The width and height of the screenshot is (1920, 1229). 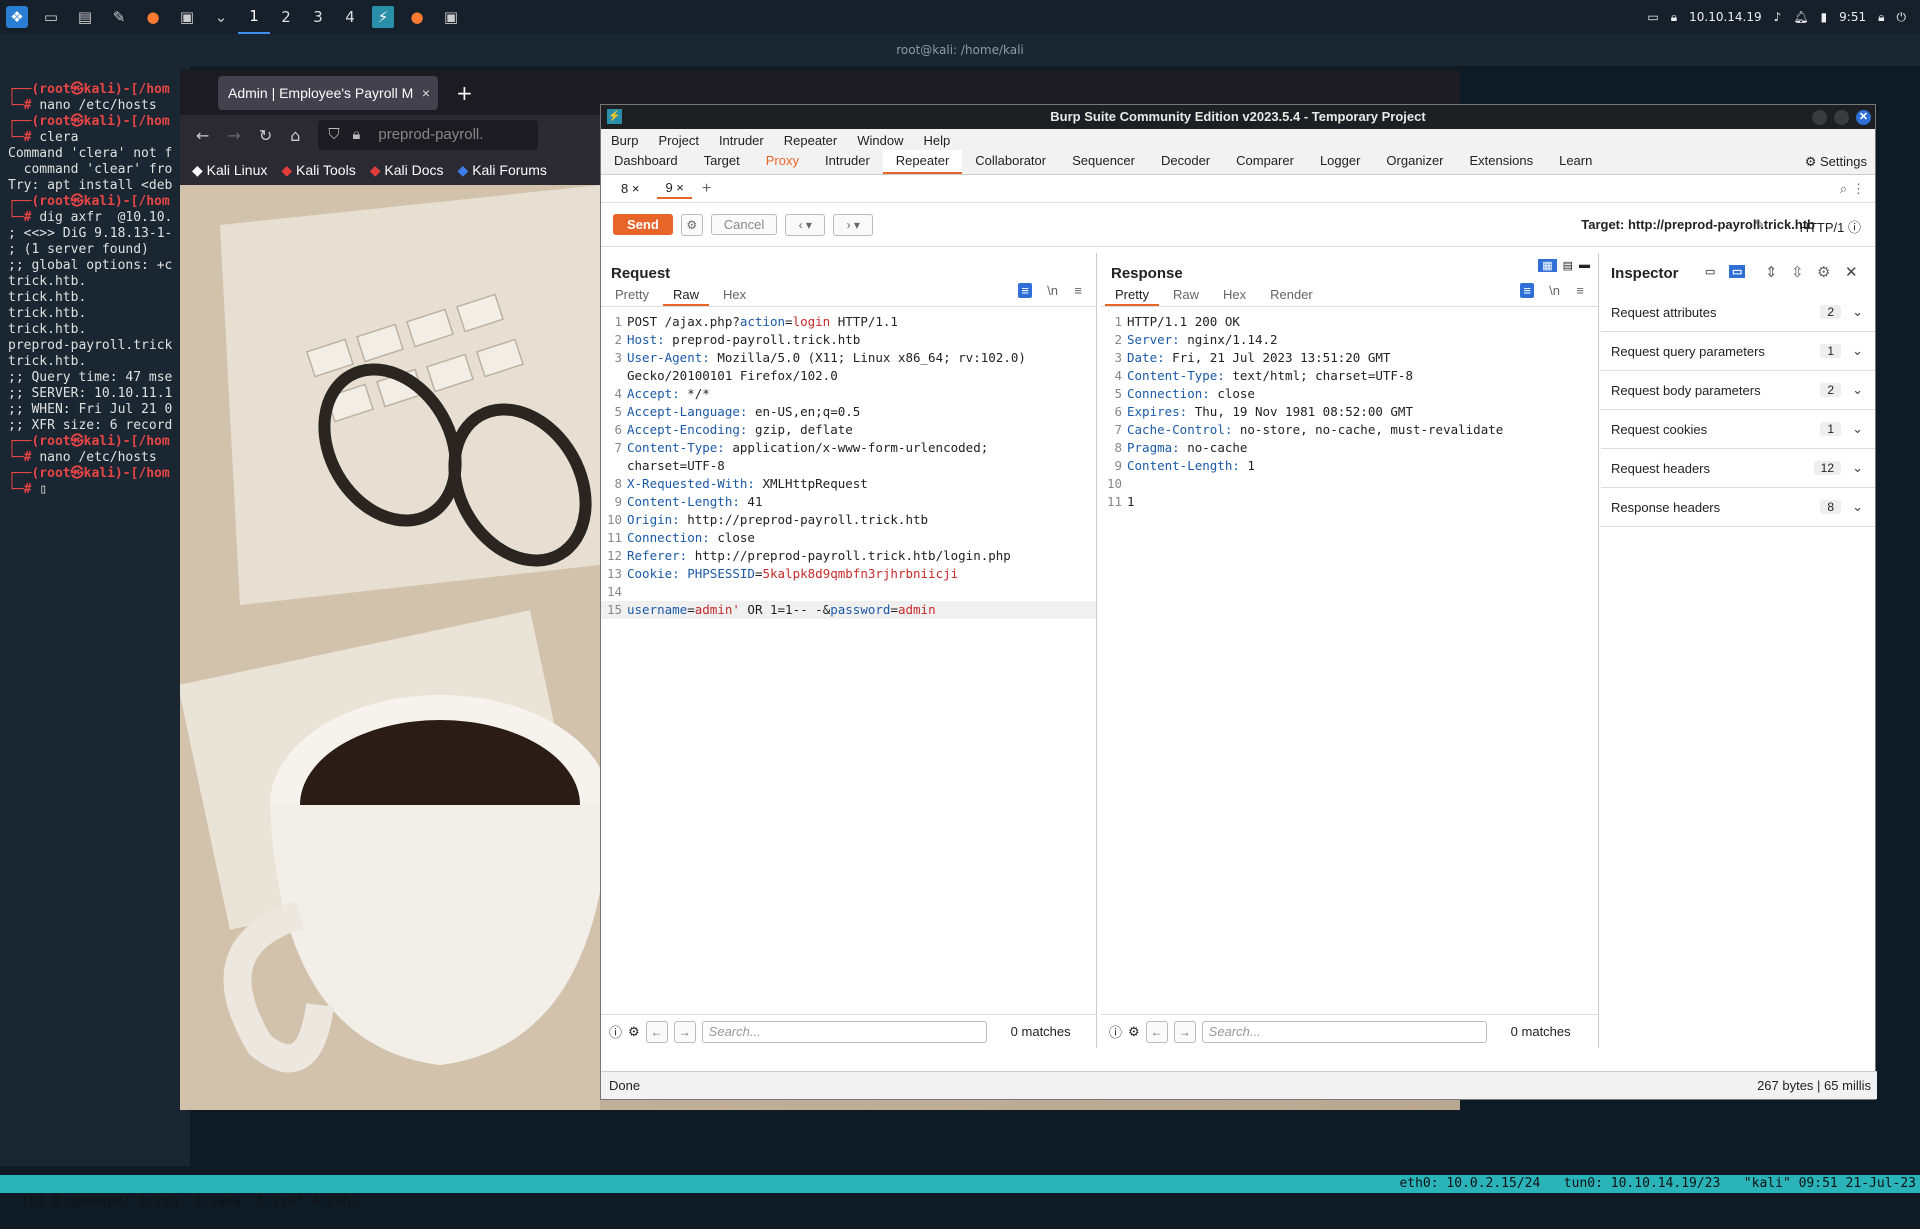 What do you see at coordinates (1414, 162) in the screenshot?
I see `tab-organizer: Organizer` at bounding box center [1414, 162].